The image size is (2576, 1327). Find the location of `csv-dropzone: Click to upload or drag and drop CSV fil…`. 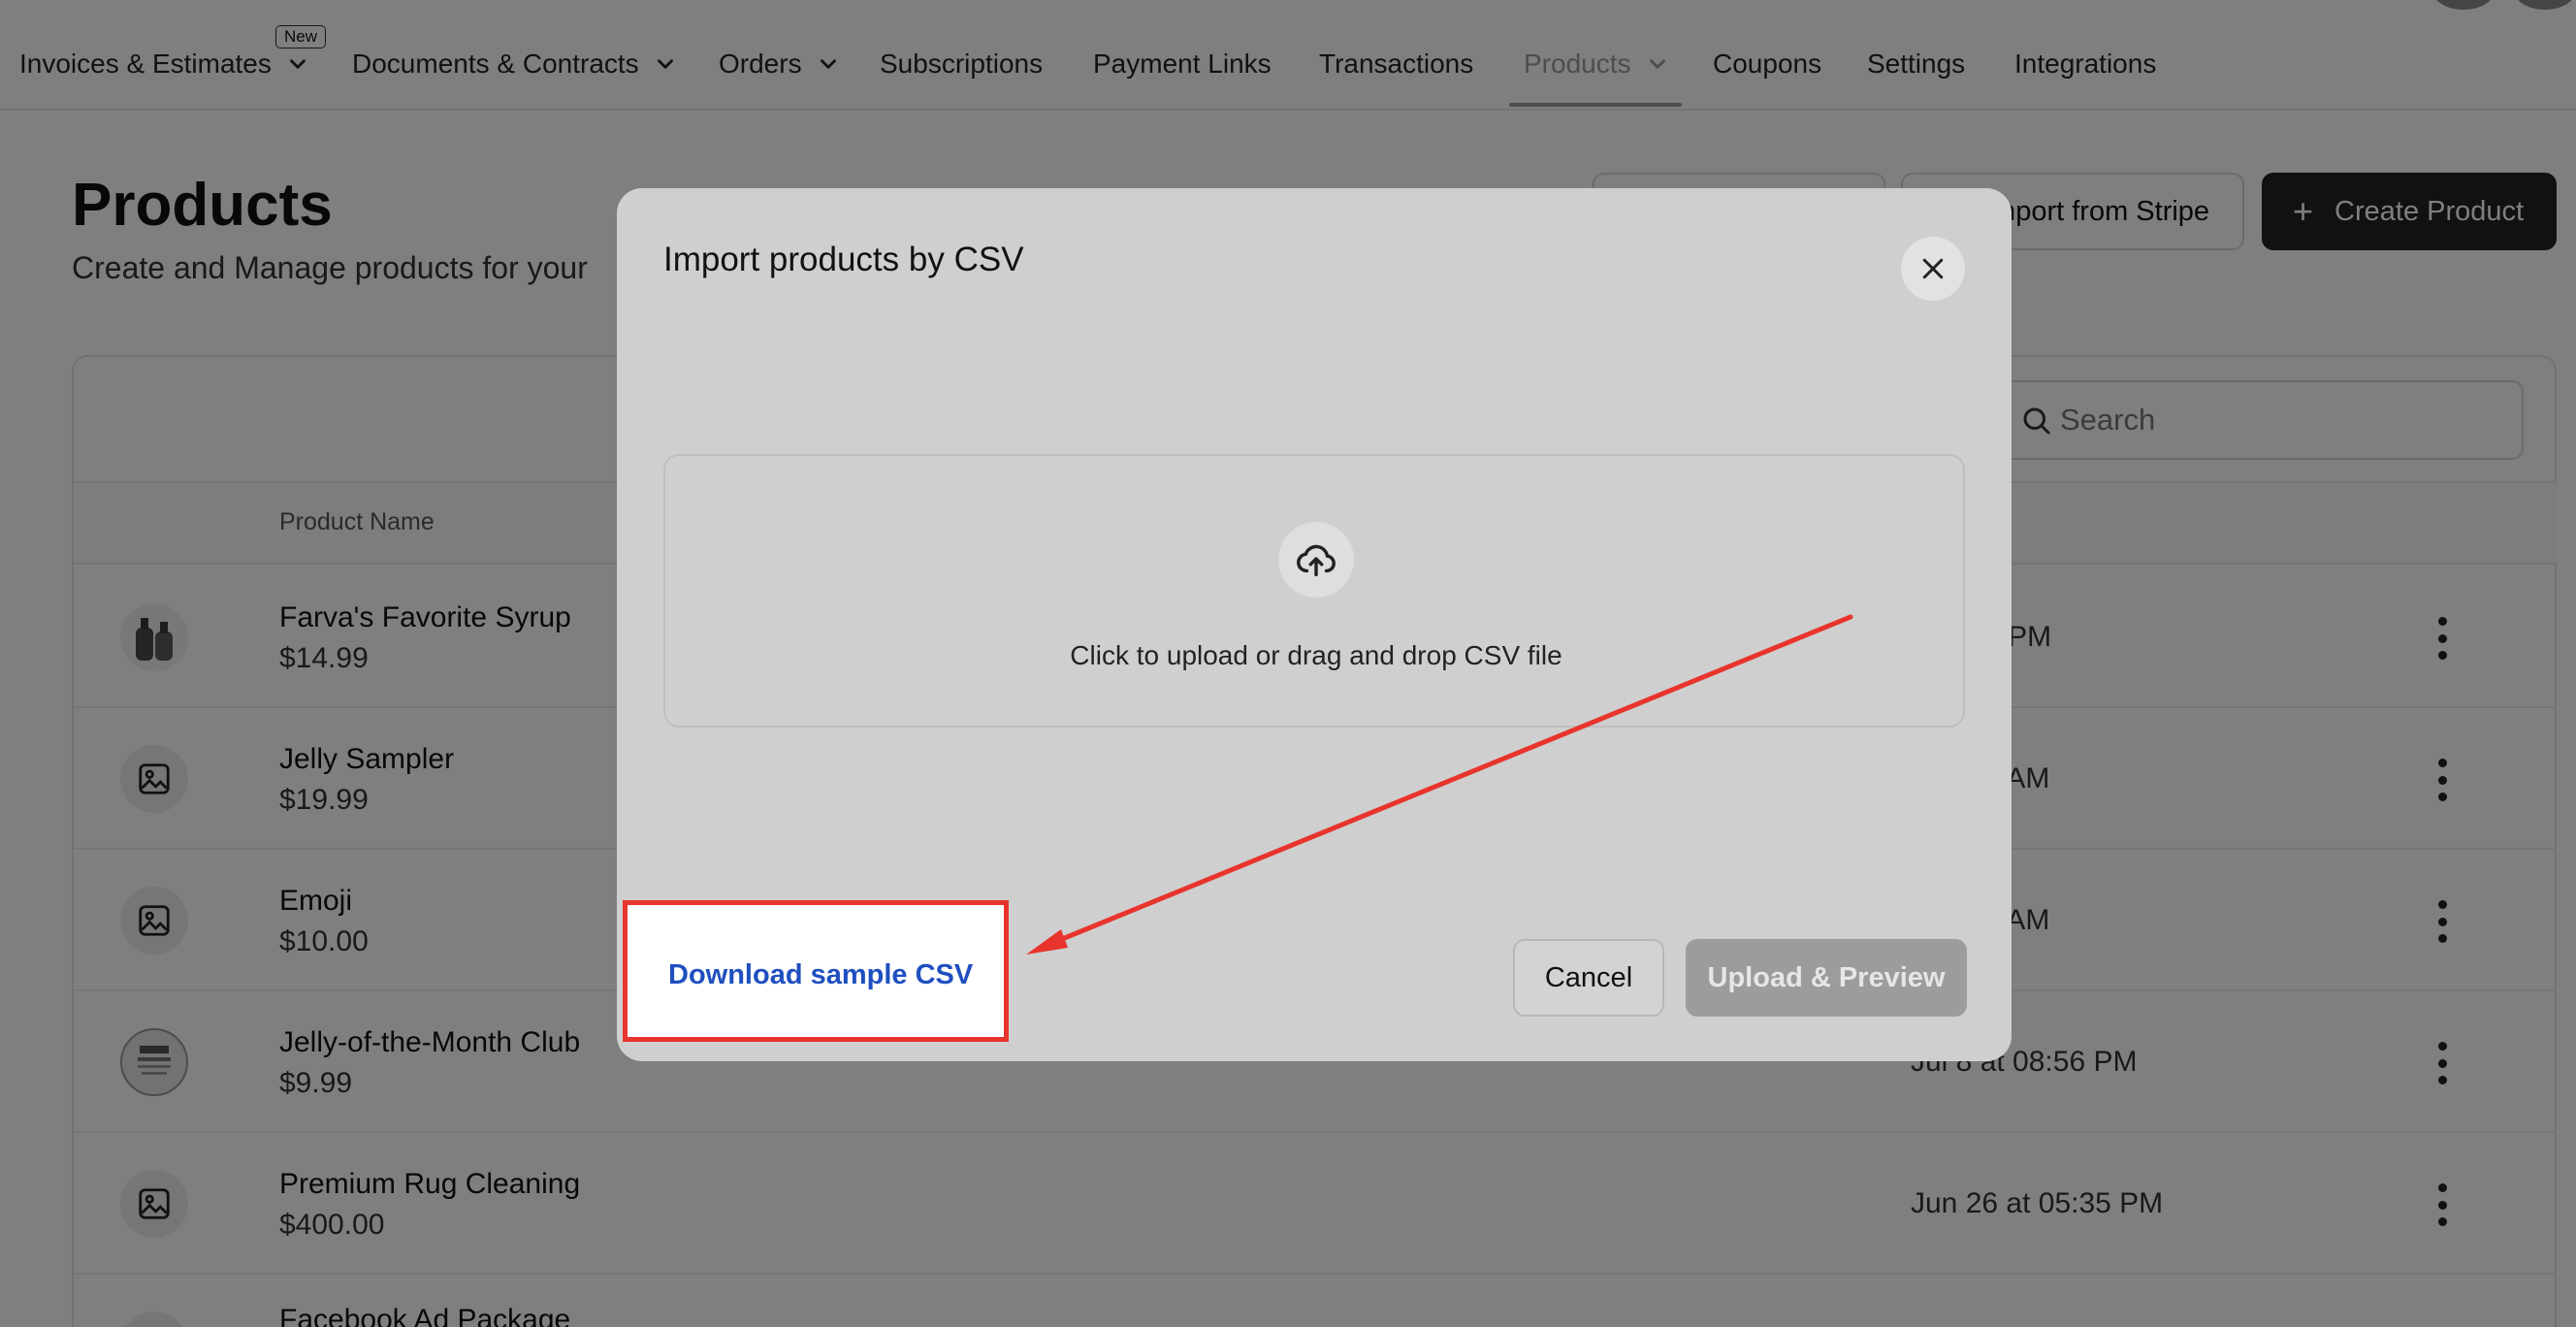

csv-dropzone: Click to upload or drag and drop CSV fil… is located at coordinates (1314, 591).